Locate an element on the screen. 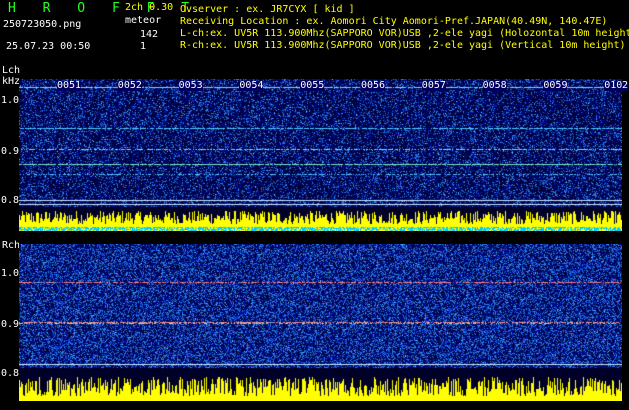 The height and width of the screenshot is (410, 629). rch-tick-0-9: 0.9 is located at coordinates (10, 324).